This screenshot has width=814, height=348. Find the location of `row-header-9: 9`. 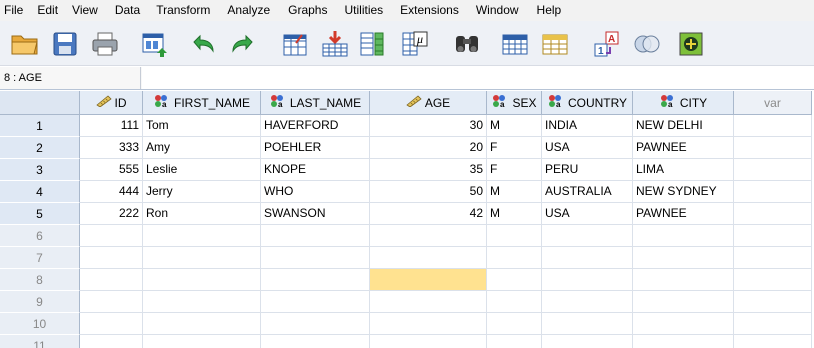

row-header-9: 9 is located at coordinates (40, 302).